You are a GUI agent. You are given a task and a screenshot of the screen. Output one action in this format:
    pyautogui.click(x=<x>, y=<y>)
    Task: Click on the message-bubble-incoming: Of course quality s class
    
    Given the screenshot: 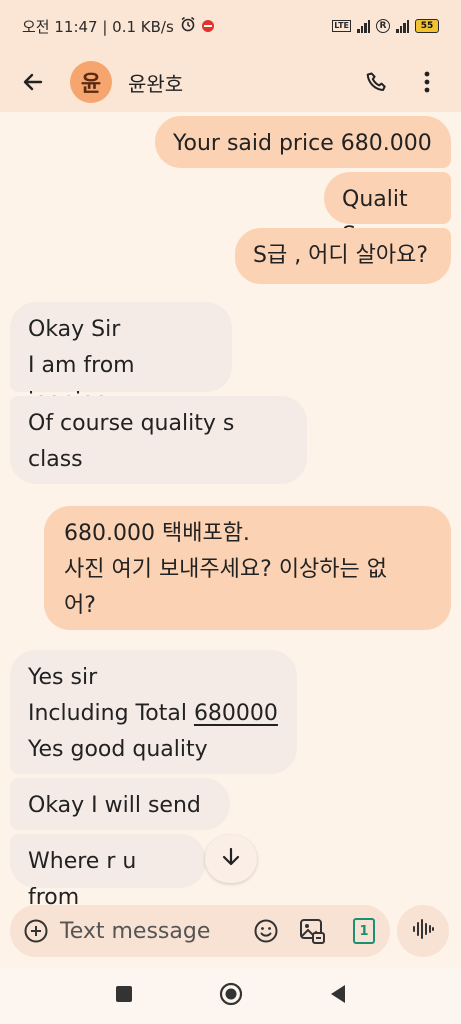 What is the action you would take?
    pyautogui.click(x=158, y=440)
    